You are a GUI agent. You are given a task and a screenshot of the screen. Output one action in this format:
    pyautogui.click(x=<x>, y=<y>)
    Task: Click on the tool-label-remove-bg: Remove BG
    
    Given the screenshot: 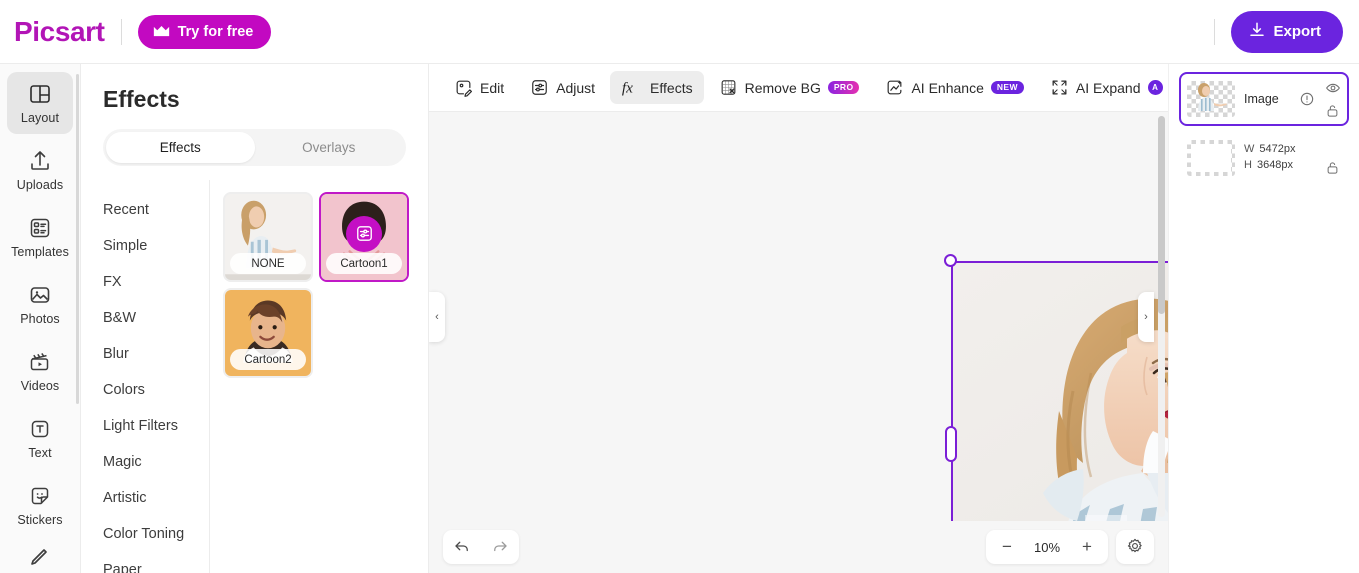 What is the action you would take?
    pyautogui.click(x=782, y=87)
    